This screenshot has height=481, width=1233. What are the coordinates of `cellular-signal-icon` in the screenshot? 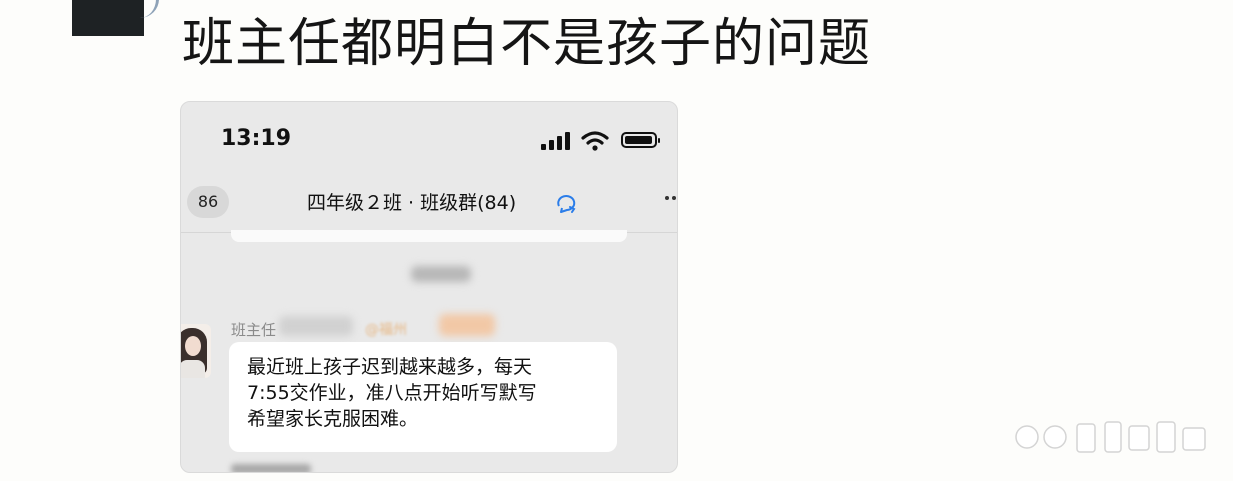 It's located at (557, 141).